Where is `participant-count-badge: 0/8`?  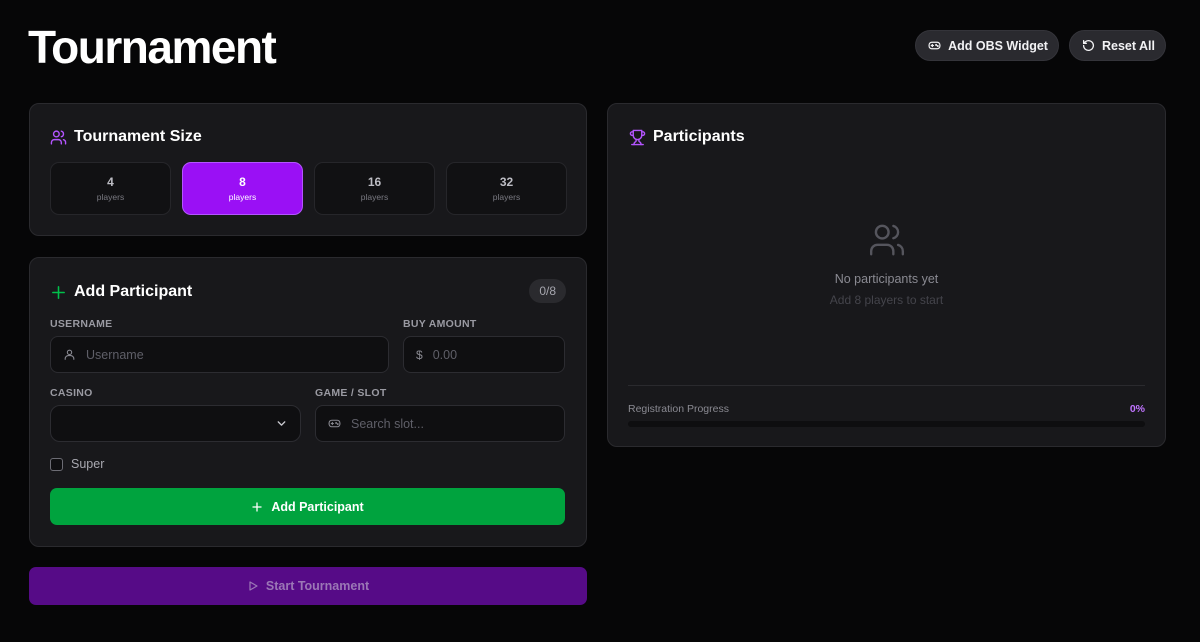 participant-count-badge: 0/8 is located at coordinates (547, 291).